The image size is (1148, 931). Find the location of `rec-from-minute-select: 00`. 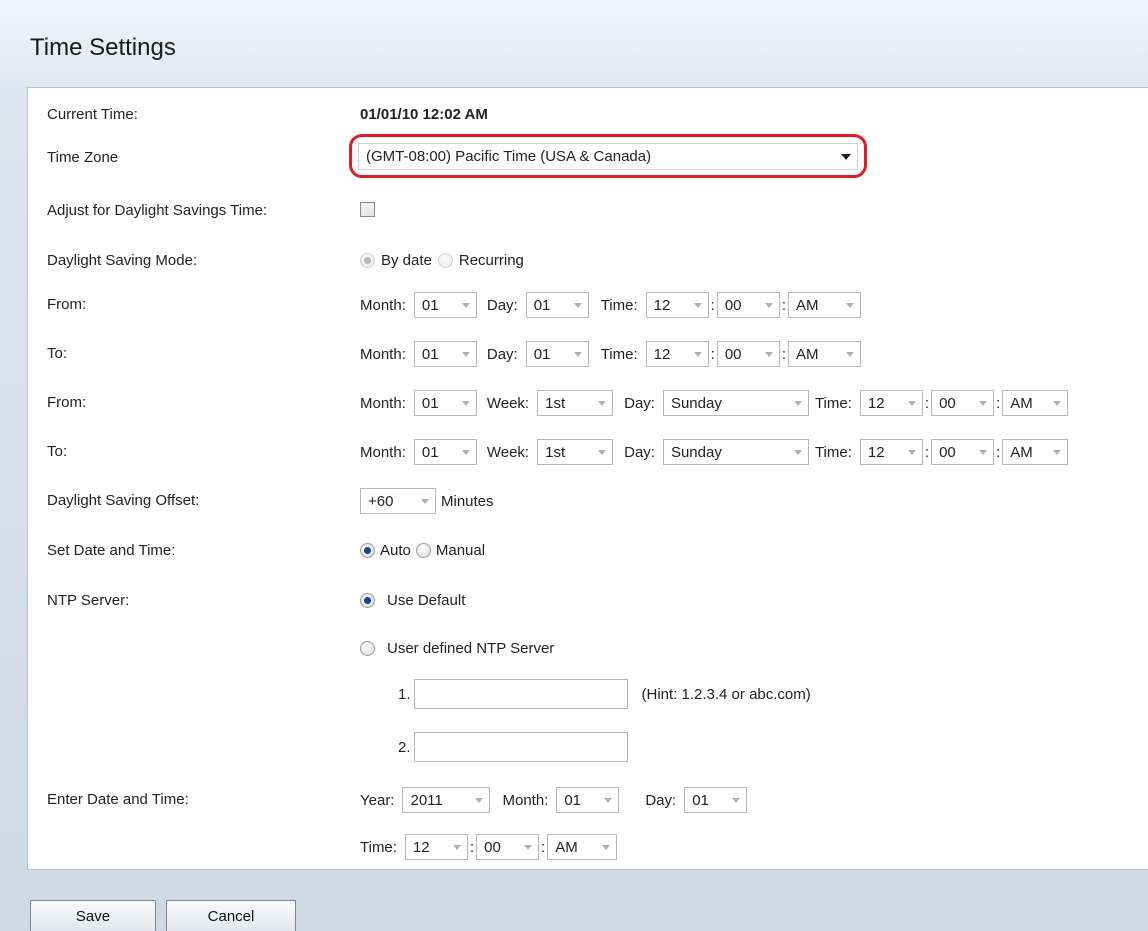

rec-from-minute-select: 00 is located at coordinates (963, 403).